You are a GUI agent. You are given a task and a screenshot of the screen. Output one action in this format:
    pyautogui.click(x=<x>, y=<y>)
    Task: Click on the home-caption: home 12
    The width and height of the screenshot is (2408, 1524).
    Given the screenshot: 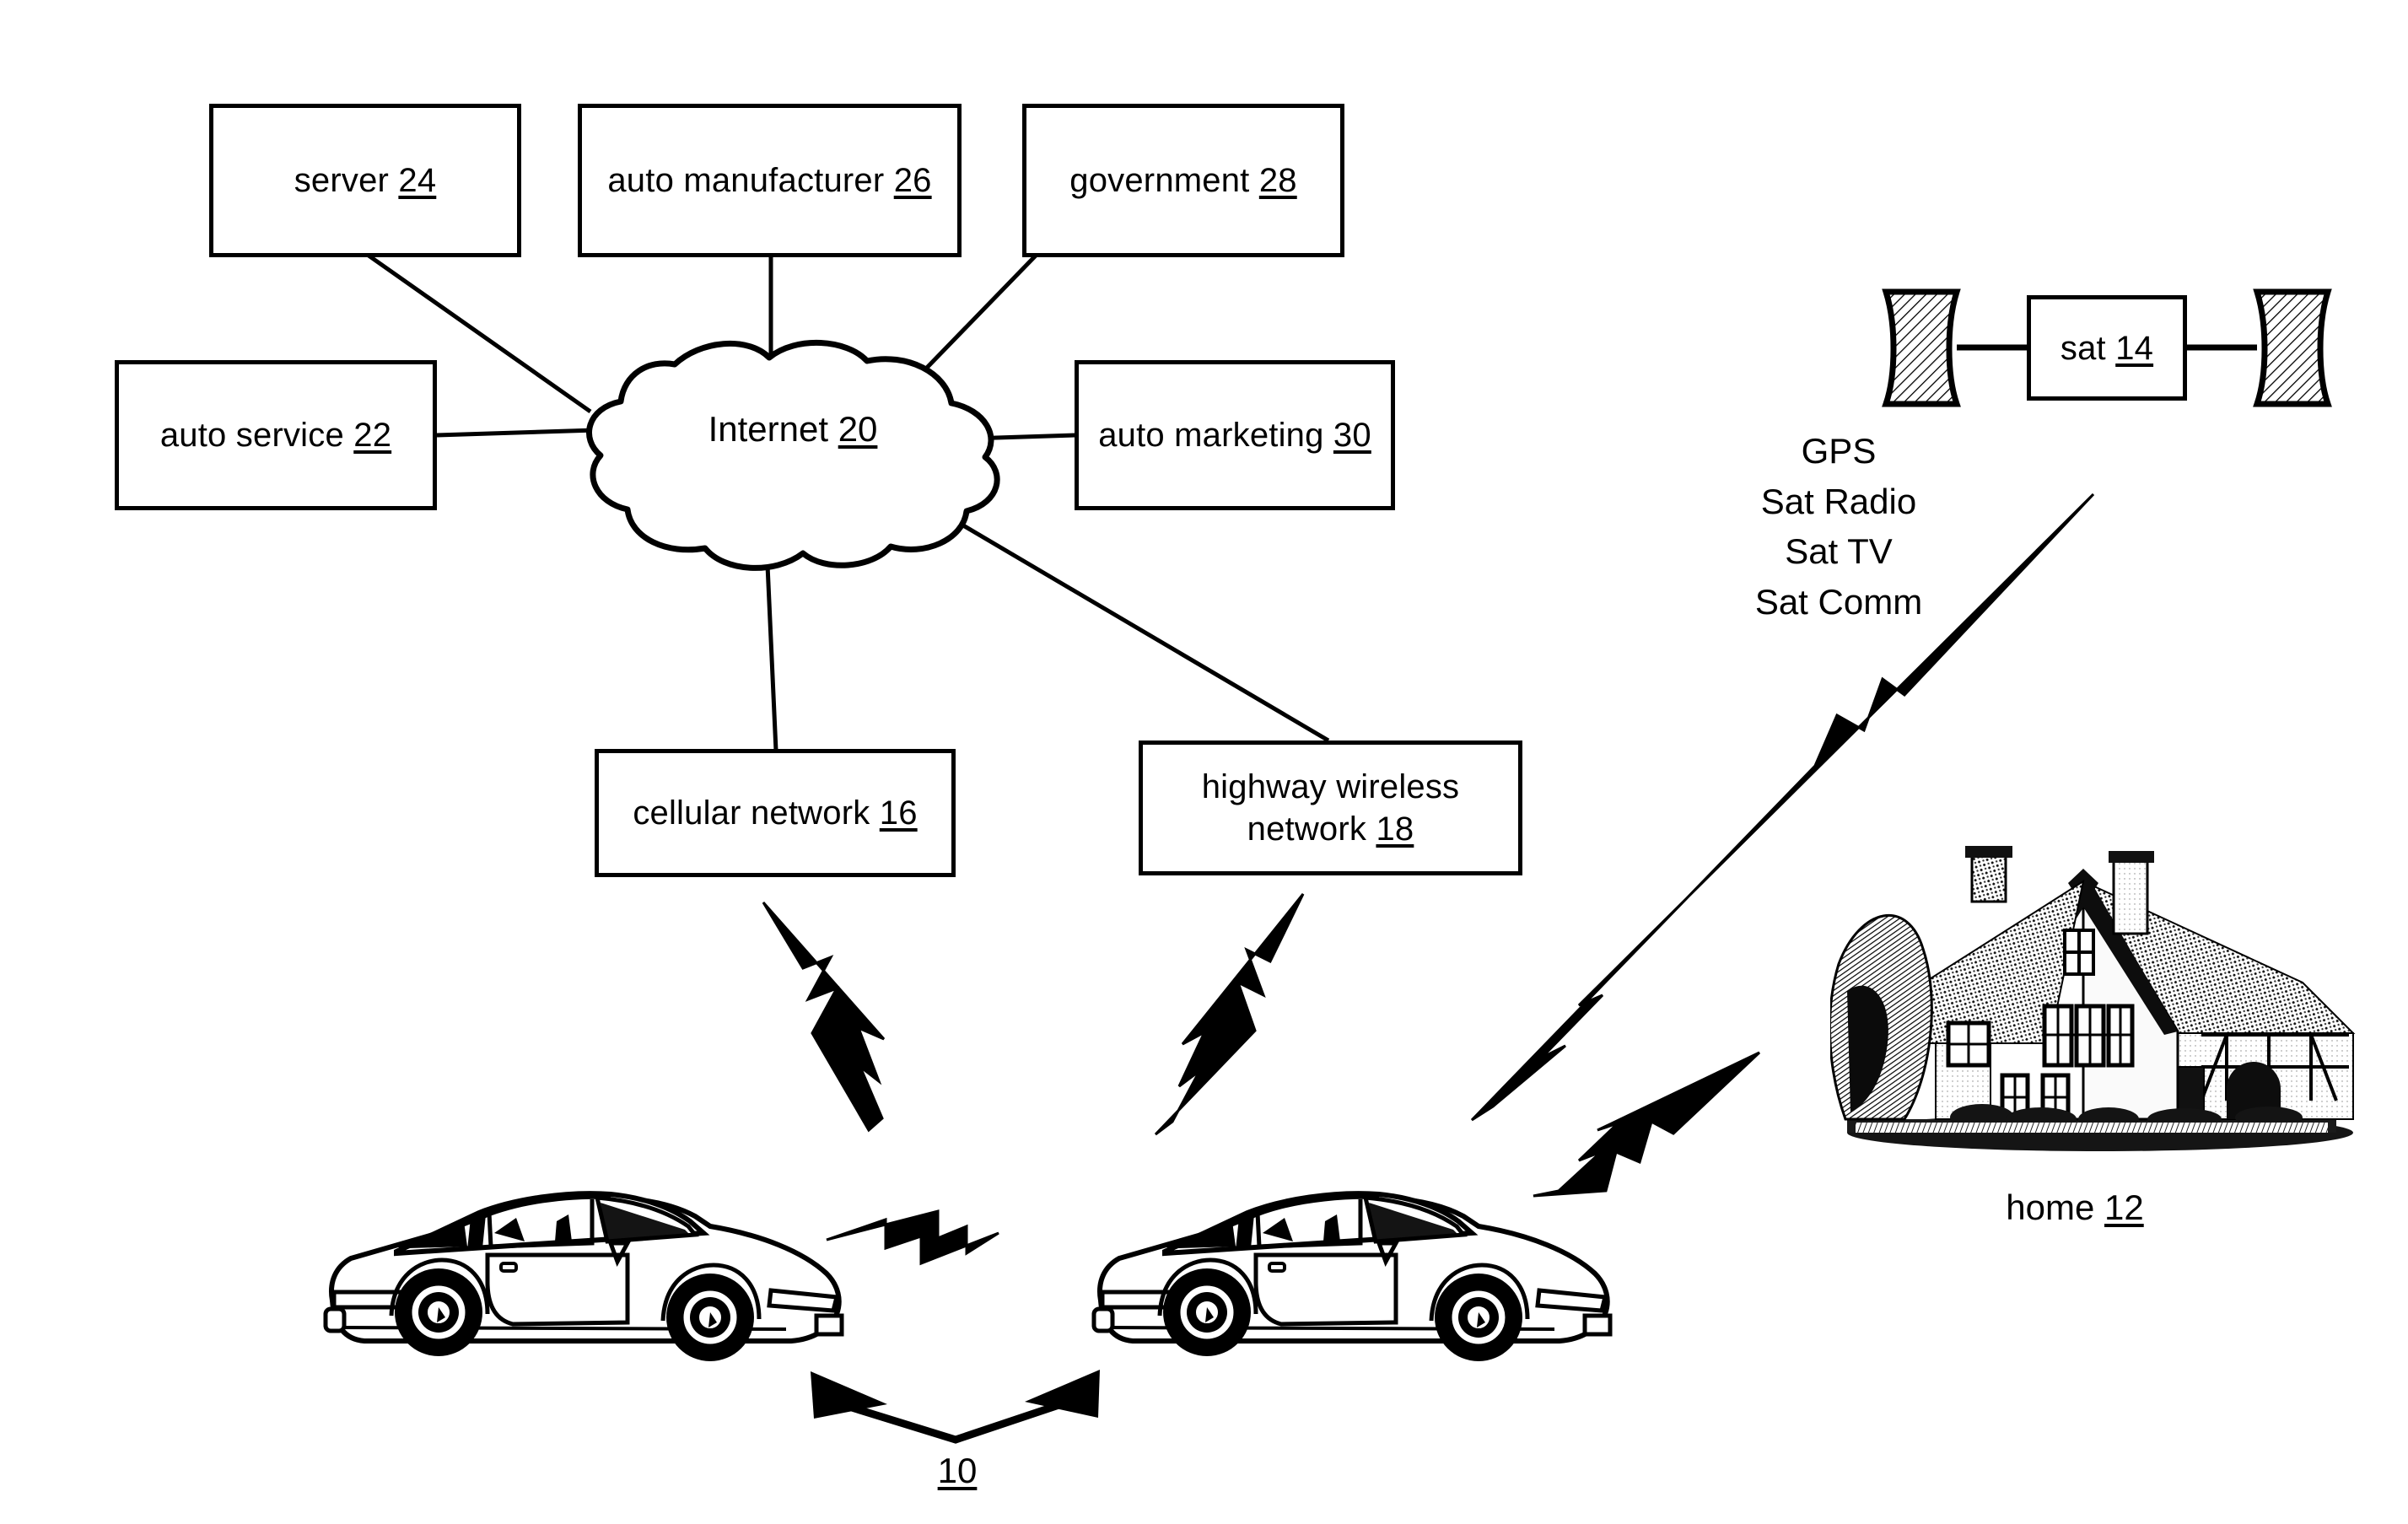 What is the action you would take?
    pyautogui.click(x=2075, y=1207)
    